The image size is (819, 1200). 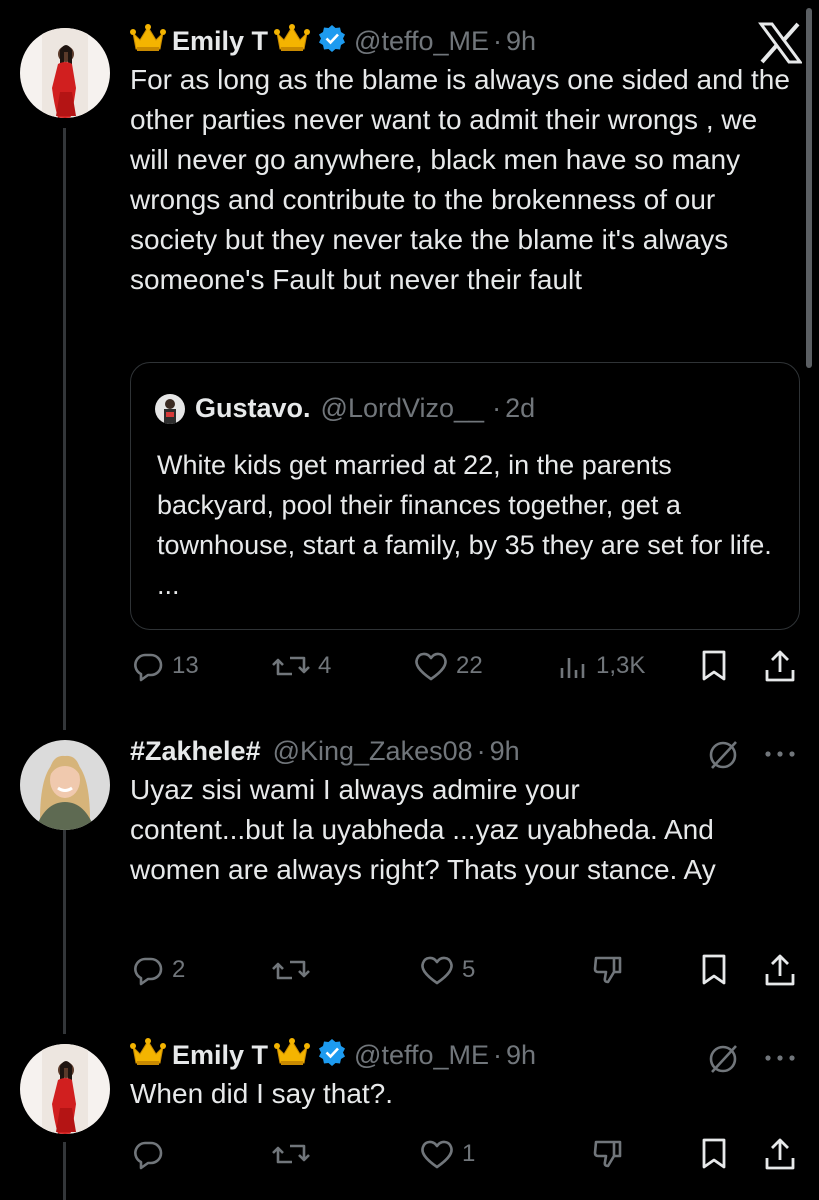 I want to click on display-name: #Zakhele#, so click(x=195, y=751).